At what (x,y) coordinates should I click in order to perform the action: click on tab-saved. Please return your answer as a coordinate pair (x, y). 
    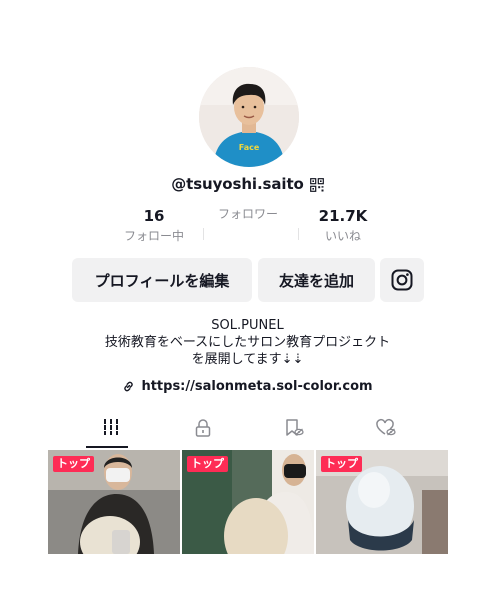
    Looking at the image, I should click on (294, 431).